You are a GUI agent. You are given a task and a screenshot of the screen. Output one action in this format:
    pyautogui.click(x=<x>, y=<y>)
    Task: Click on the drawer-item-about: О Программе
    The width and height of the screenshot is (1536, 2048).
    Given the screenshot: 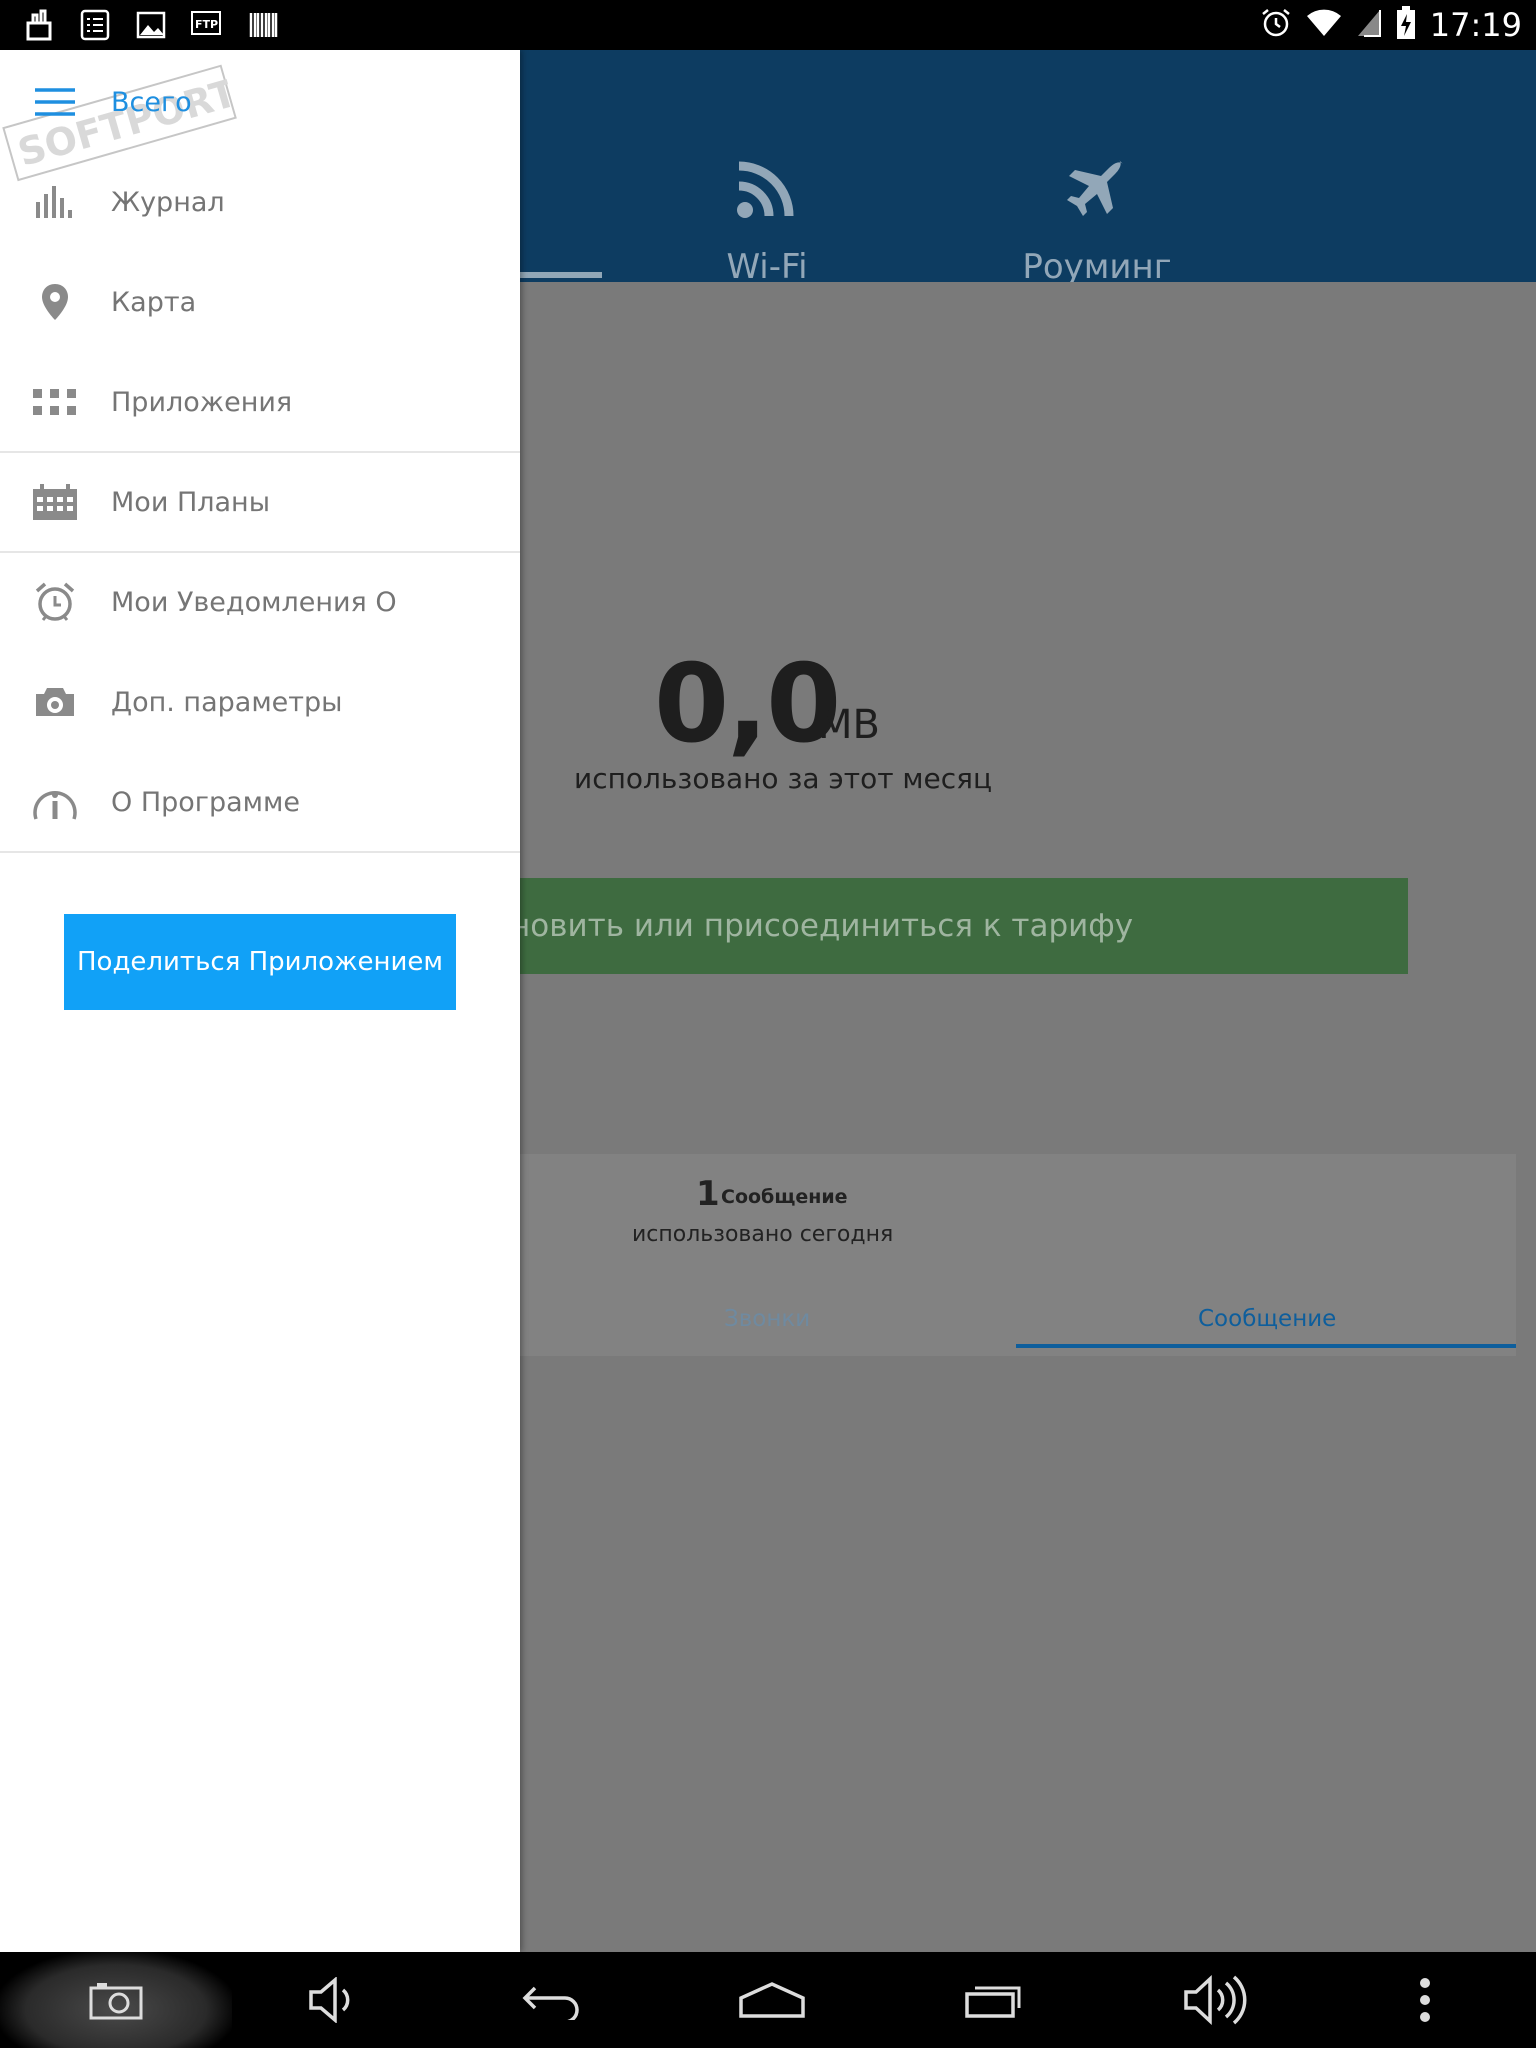 What is the action you would take?
    pyautogui.click(x=260, y=802)
    